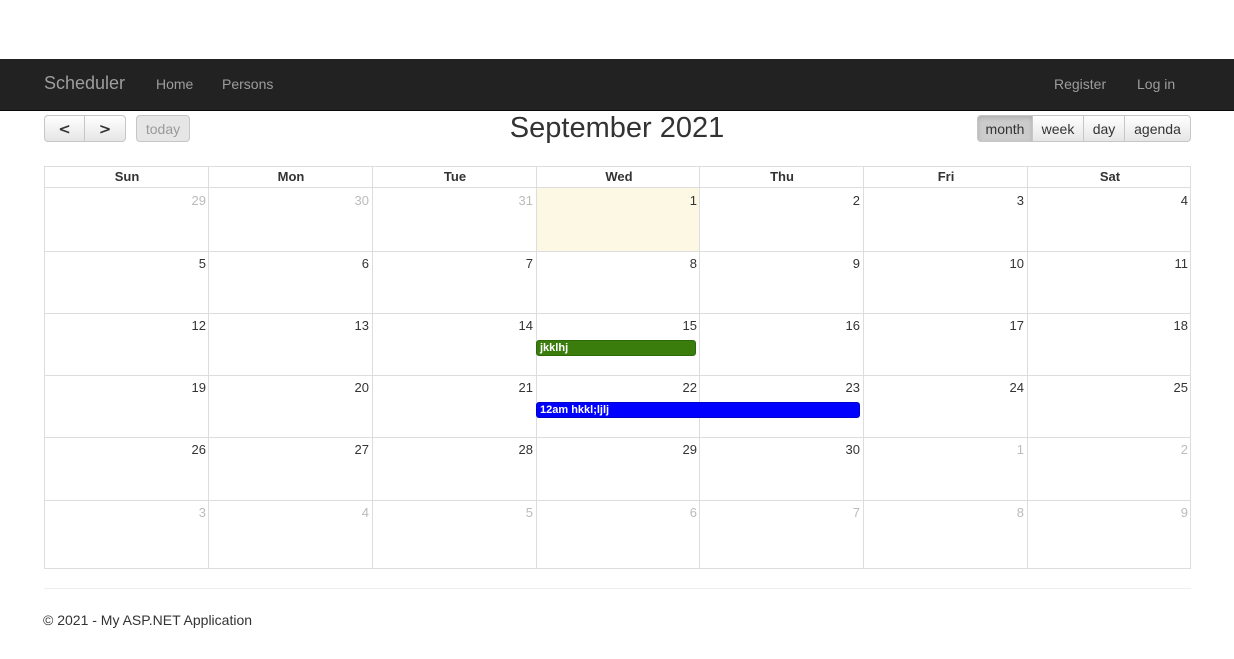 Image resolution: width=1234 pixels, height=659 pixels. Describe the element at coordinates (127, 468) in the screenshot. I see `day-cell: 26` at that location.